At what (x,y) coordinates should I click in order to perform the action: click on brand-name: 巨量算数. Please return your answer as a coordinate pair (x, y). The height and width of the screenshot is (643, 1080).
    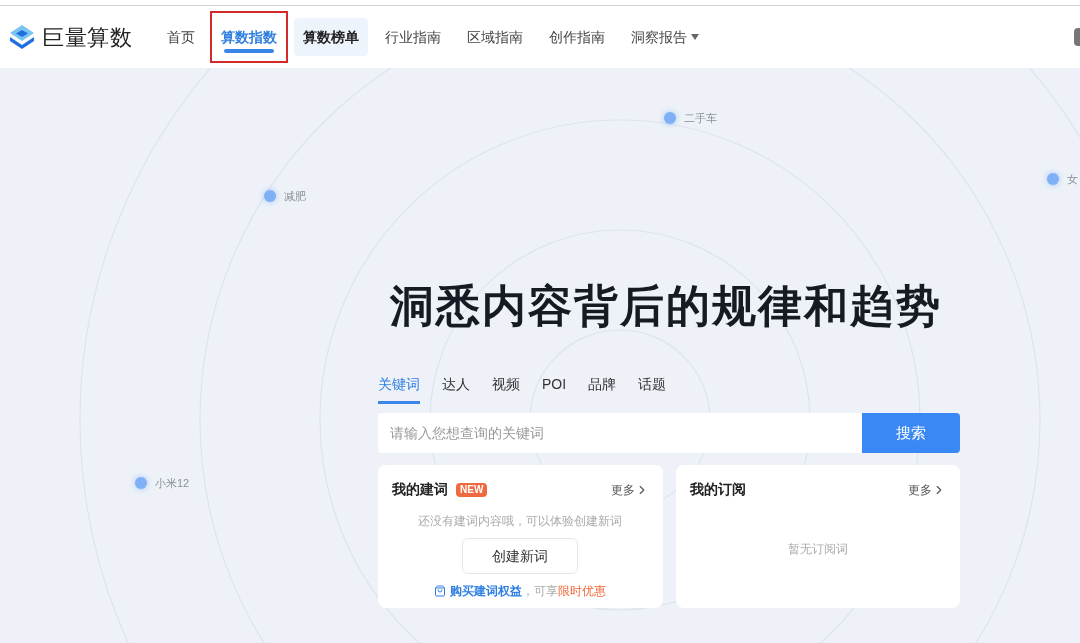
    Looking at the image, I should click on (87, 37).